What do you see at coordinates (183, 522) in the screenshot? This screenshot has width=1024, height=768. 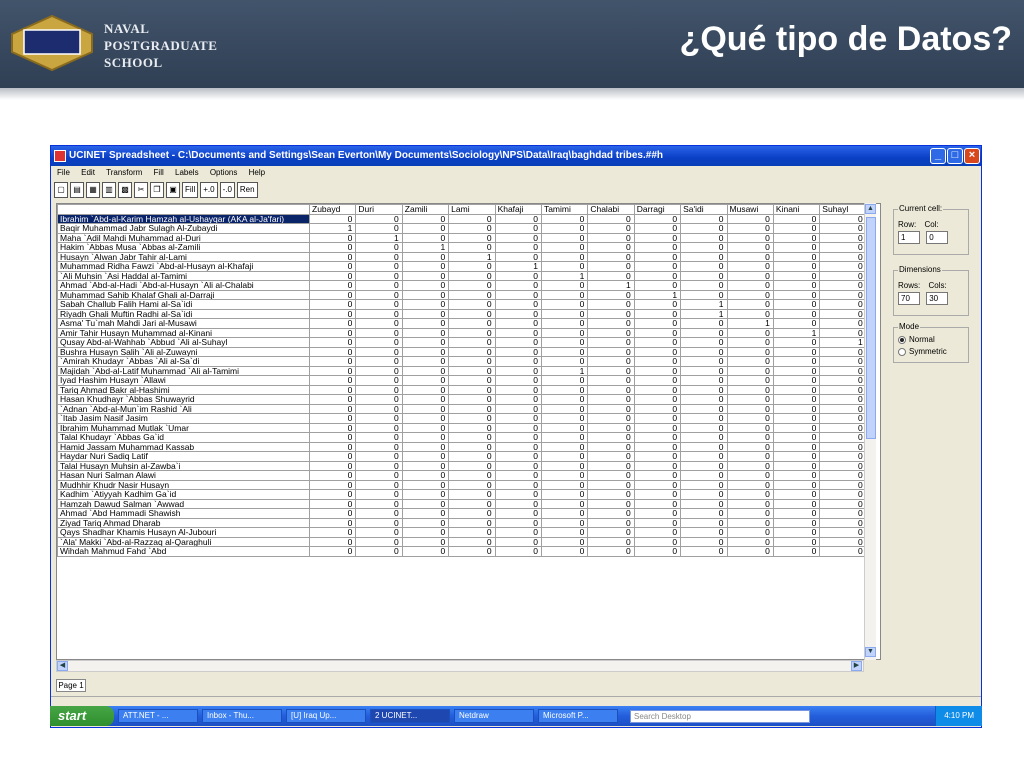 I see `row-label-cell: Ziyad Tariq Ahmad Dharab` at bounding box center [183, 522].